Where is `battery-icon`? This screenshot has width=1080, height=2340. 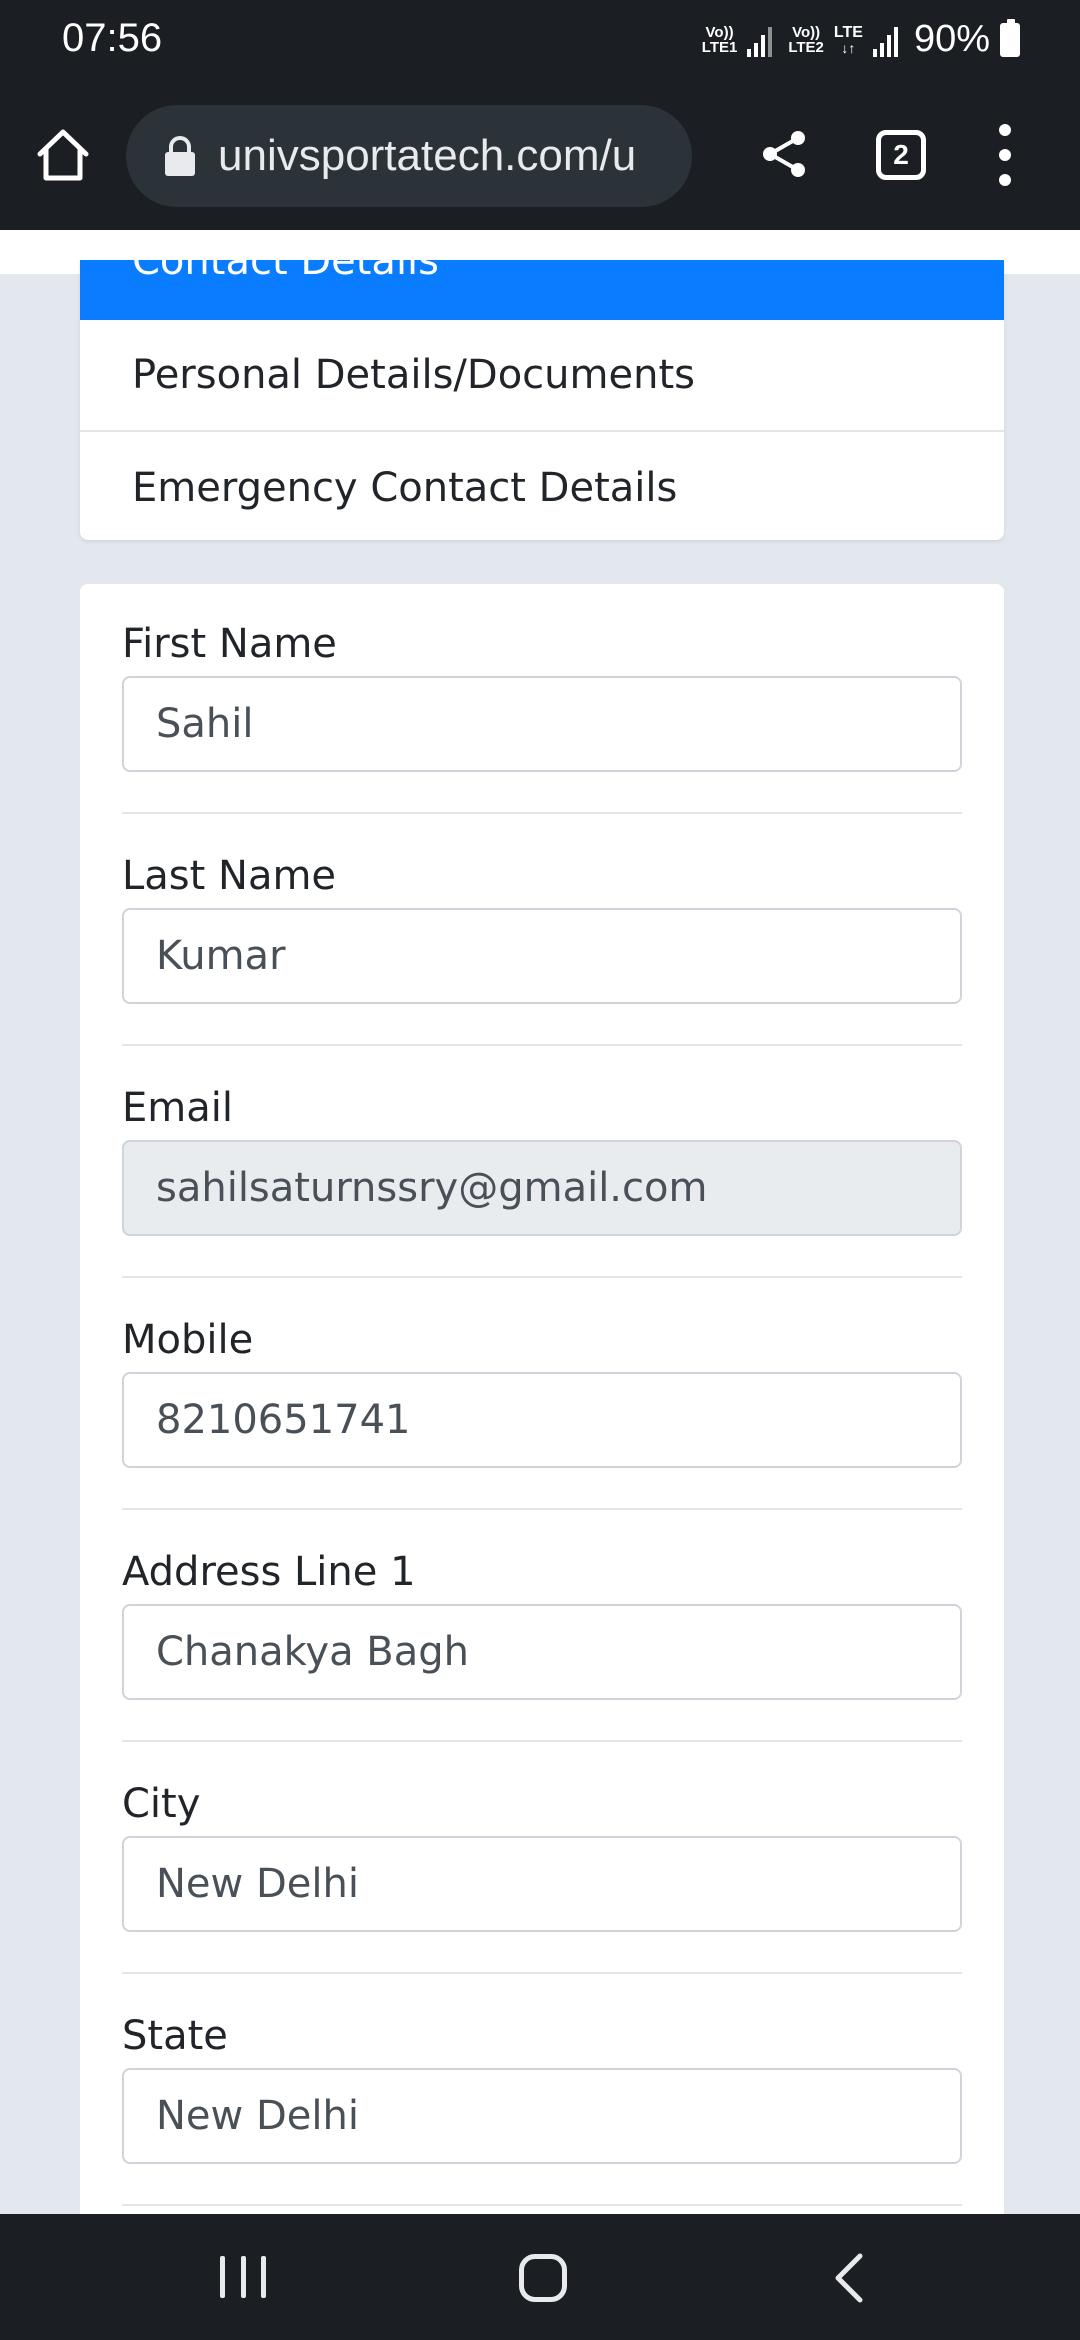 battery-icon is located at coordinates (1010, 37).